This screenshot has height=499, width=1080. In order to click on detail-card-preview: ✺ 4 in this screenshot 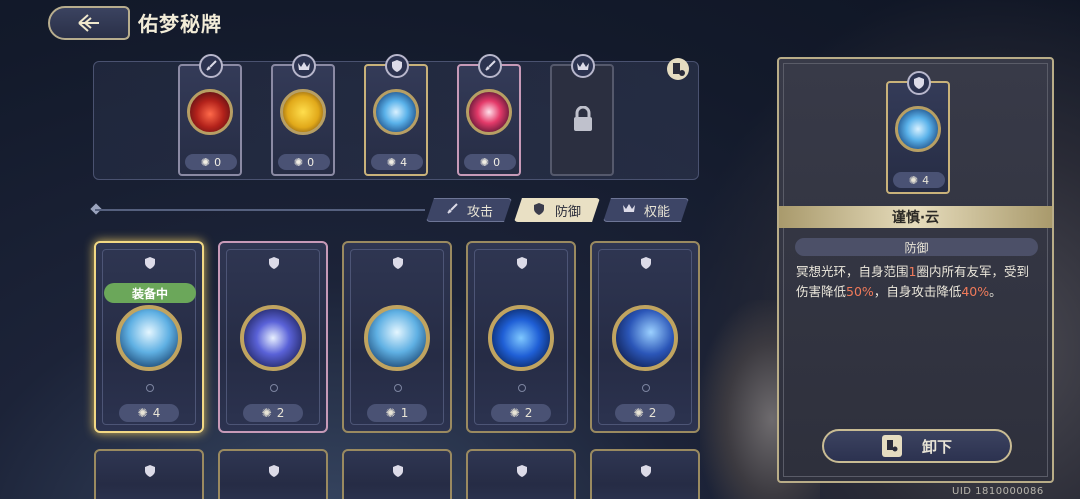, I will do `click(918, 132)`.